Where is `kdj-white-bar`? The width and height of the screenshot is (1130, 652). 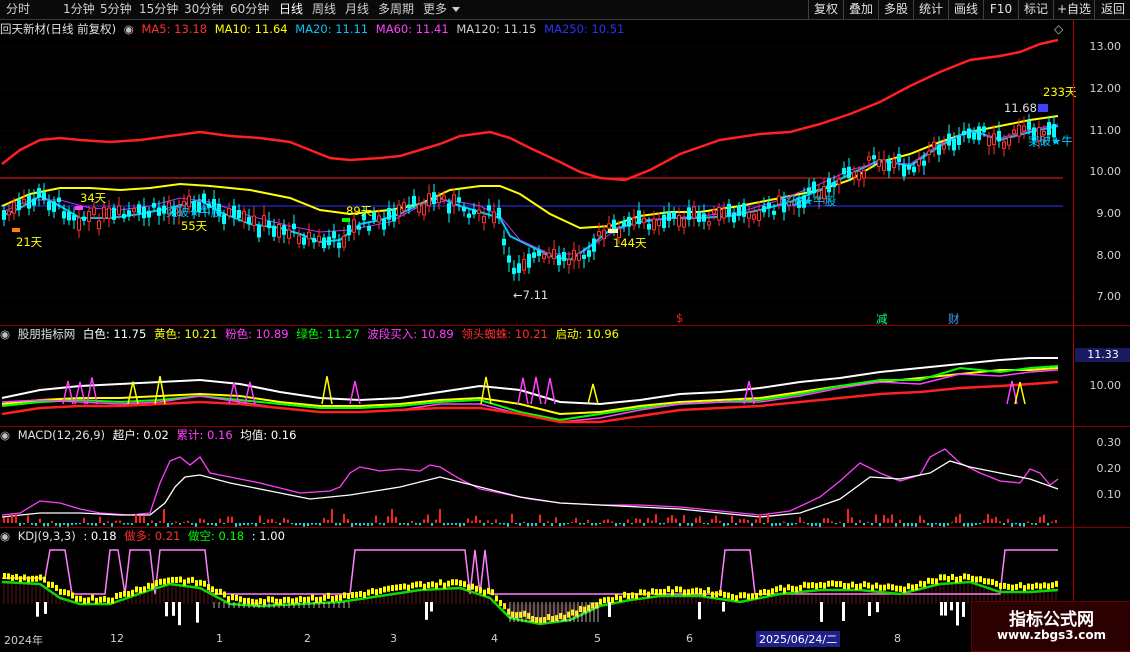
kdj-white-bar is located at coordinates (963, 609).